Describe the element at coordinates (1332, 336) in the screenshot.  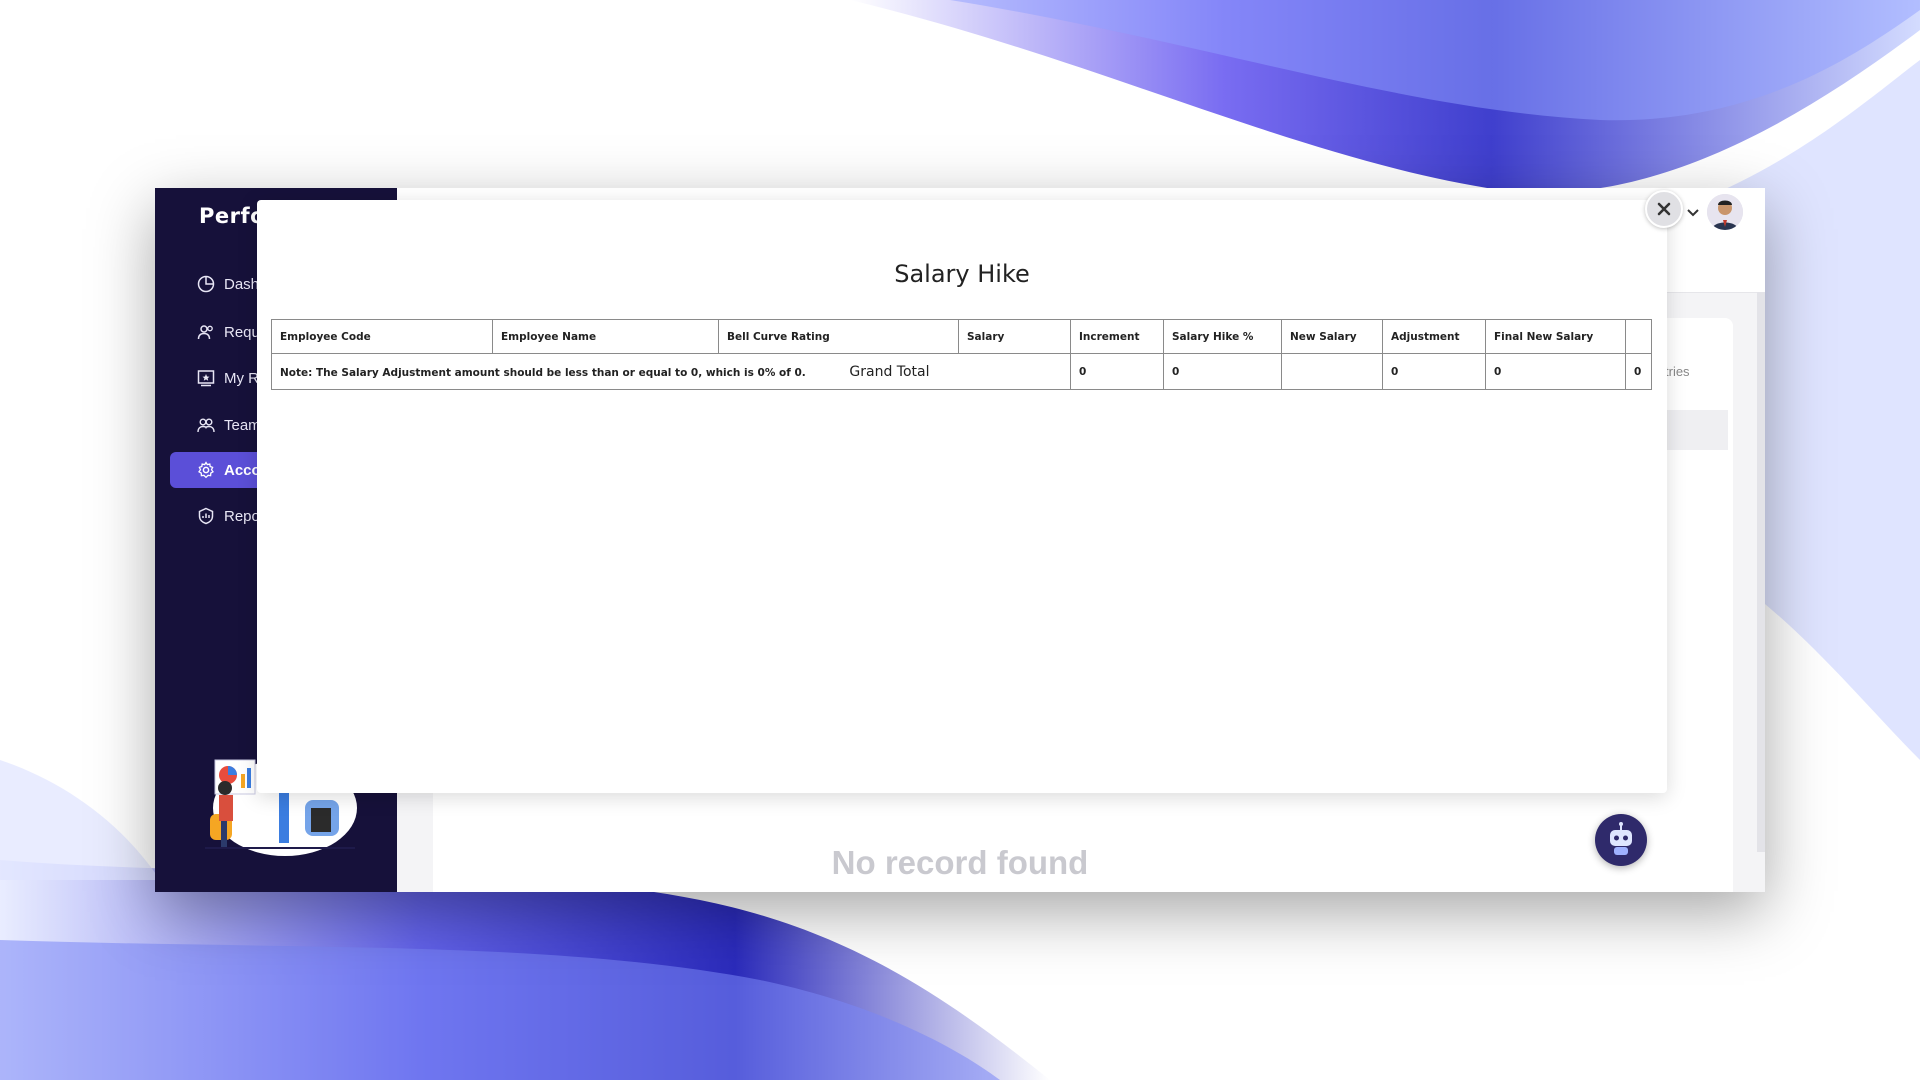
I see `column-header: New Salary` at that location.